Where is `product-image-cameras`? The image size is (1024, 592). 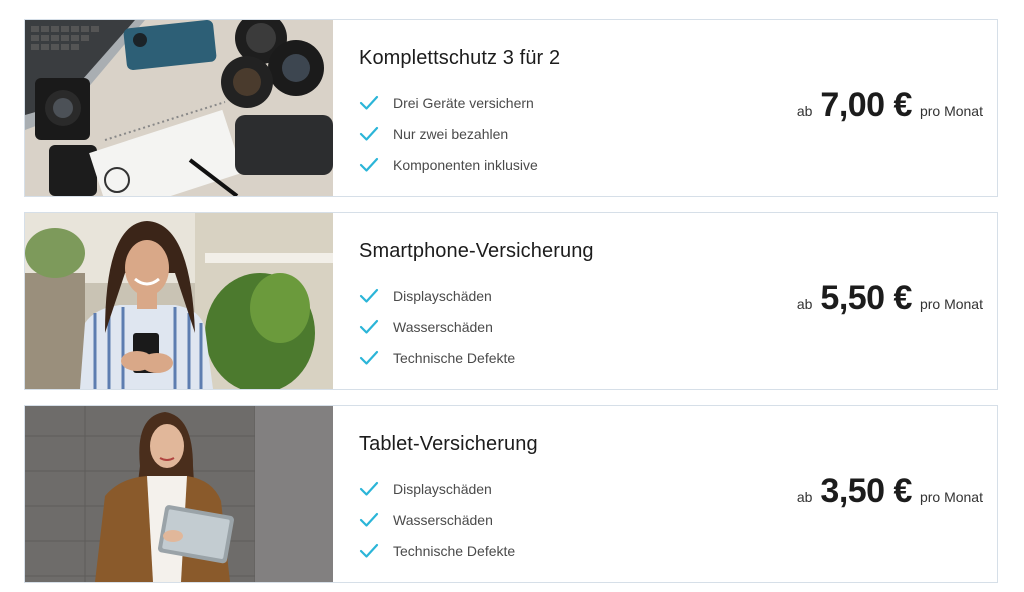 product-image-cameras is located at coordinates (179, 108).